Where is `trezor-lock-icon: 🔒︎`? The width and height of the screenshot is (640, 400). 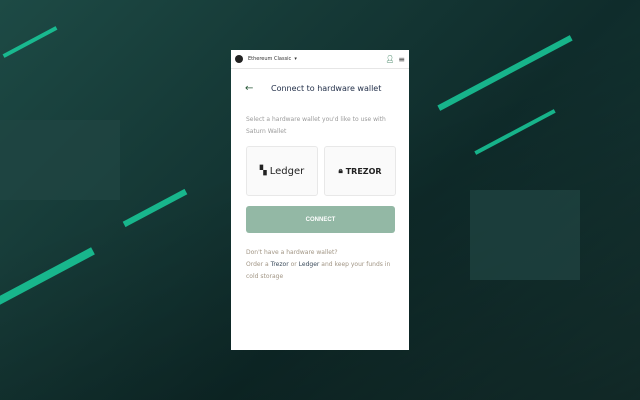
trezor-lock-icon: 🔒︎ is located at coordinates (340, 170).